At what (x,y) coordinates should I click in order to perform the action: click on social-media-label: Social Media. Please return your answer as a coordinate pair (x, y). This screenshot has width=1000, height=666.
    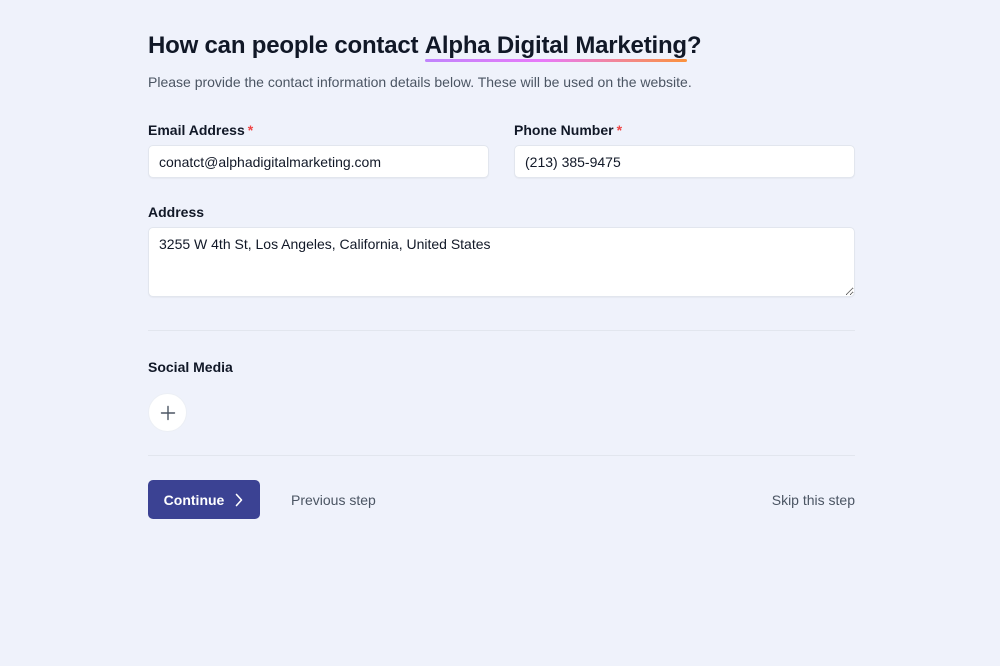
    Looking at the image, I should click on (190, 367).